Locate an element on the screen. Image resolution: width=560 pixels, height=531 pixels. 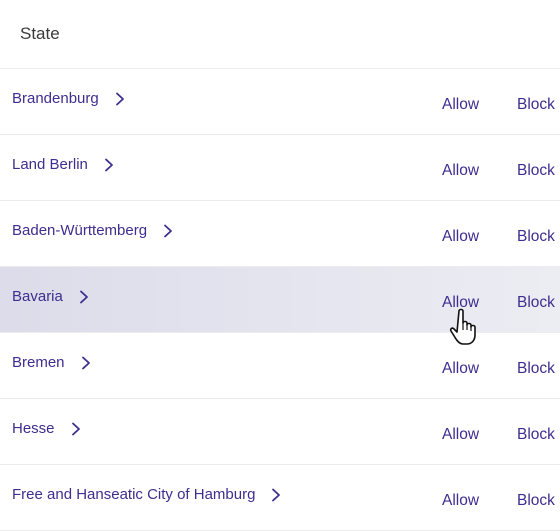
column-header-state: State is located at coordinates (280, 34).